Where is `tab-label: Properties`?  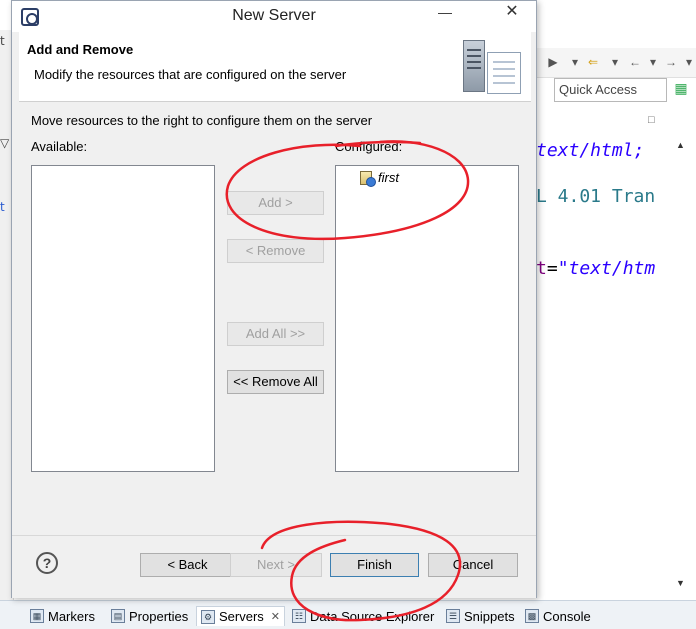
tab-label: Properties is located at coordinates (159, 616).